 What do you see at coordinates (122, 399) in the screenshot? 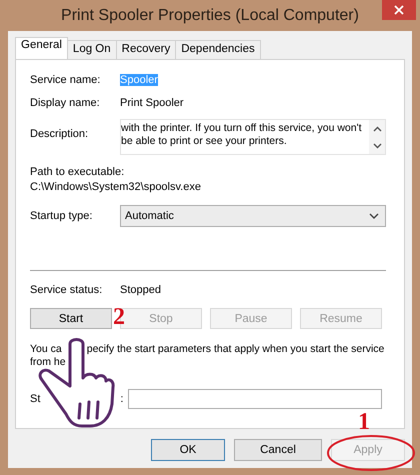
I see `field-label: :` at bounding box center [122, 399].